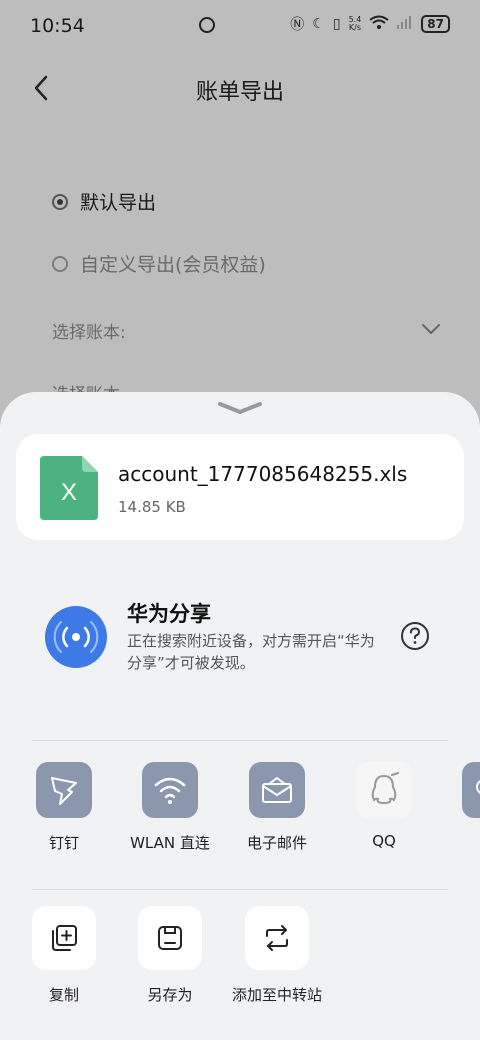 This screenshot has height=1040, width=480. I want to click on action-label: 复制, so click(63, 995).